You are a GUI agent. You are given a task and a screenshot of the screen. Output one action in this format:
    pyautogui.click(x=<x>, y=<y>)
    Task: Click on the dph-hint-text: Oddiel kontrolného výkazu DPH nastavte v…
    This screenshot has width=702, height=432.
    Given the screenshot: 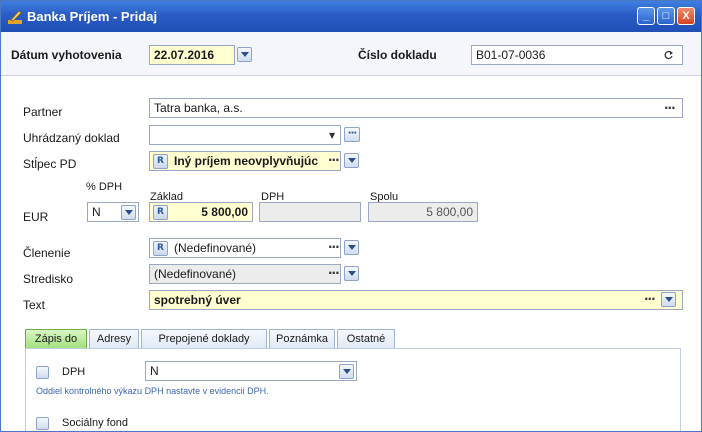 What is the action you would take?
    pyautogui.click(x=152, y=391)
    